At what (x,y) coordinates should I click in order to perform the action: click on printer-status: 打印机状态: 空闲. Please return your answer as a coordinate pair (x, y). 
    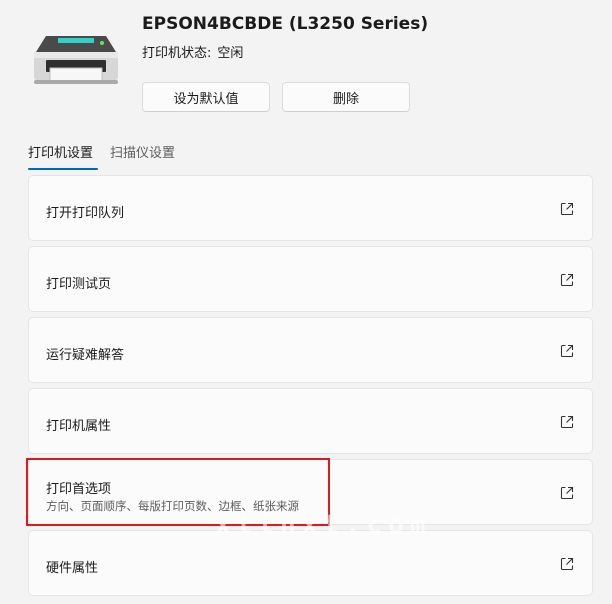
    Looking at the image, I should click on (192, 51).